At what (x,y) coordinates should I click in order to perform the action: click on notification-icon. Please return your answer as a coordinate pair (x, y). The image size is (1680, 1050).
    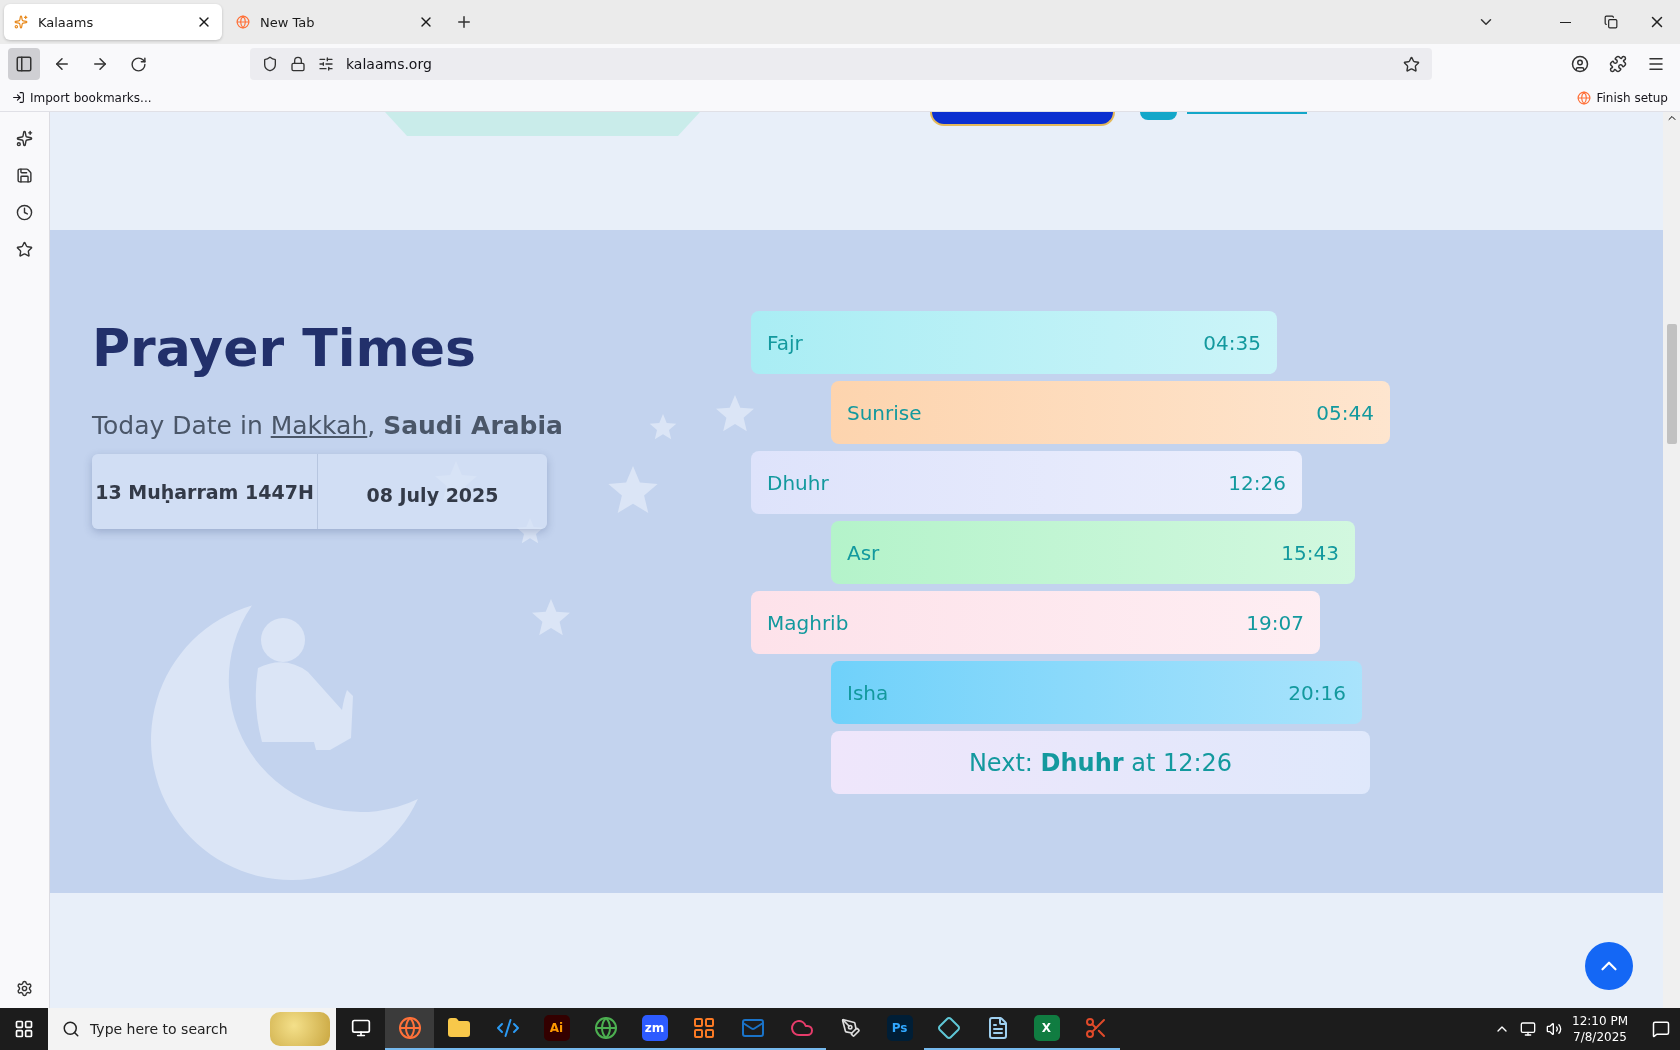
    Looking at the image, I should click on (1661, 1029).